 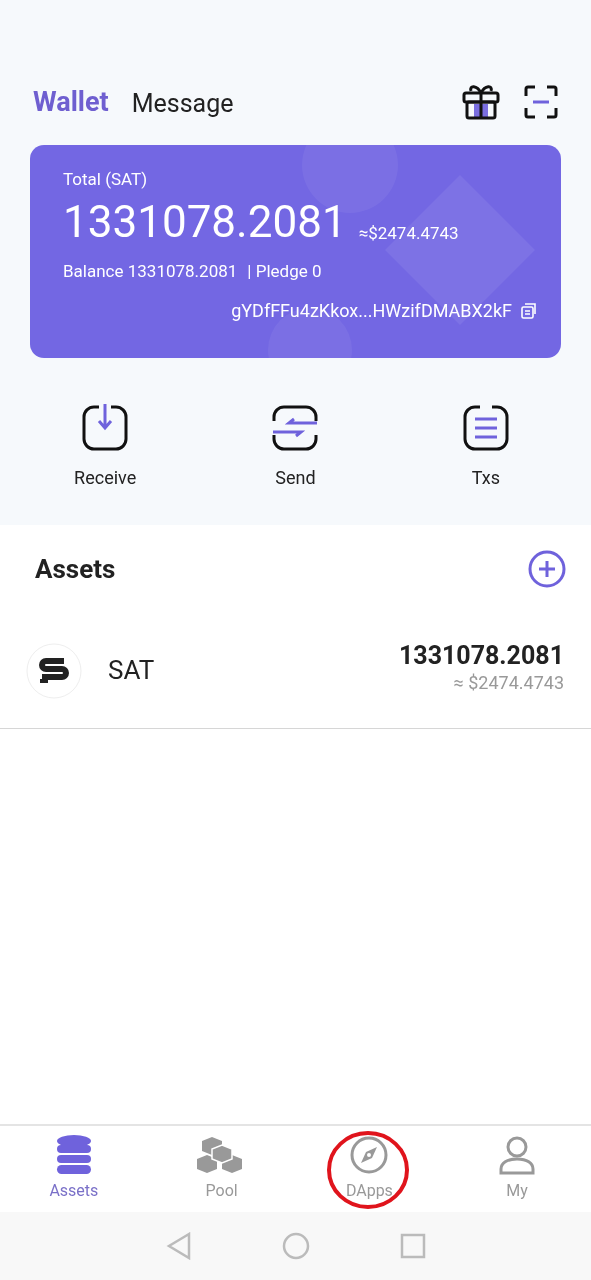 I want to click on action-button: Txs, so click(x=485, y=447).